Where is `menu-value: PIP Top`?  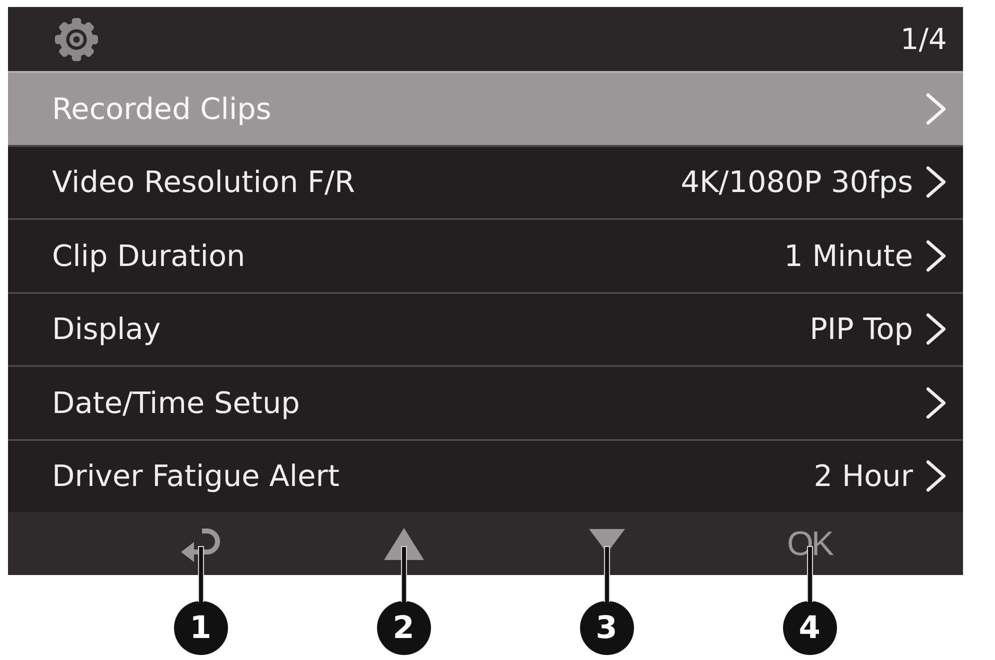
menu-value: PIP Top is located at coordinates (861, 329).